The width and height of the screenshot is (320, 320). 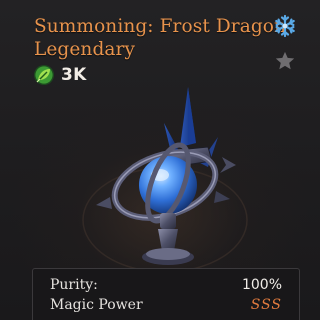 I want to click on item-value: 3K, so click(x=60, y=75).